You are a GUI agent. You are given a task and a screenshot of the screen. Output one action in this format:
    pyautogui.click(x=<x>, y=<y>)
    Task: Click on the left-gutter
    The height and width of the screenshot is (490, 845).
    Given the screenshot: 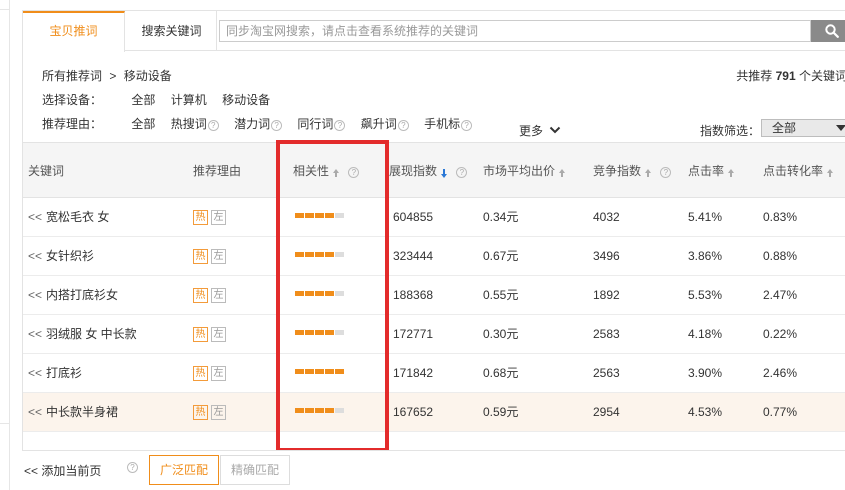 What is the action you would take?
    pyautogui.click(x=5, y=245)
    